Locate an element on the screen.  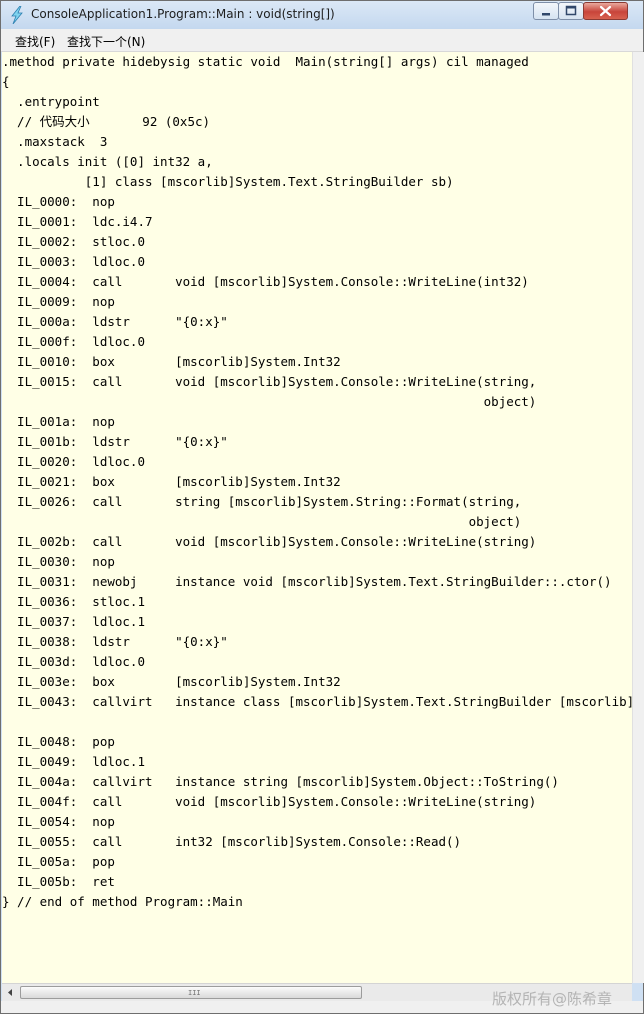
code-line: IL_003e: box [mscorlib]System.Int32 is located at coordinates (171, 681).